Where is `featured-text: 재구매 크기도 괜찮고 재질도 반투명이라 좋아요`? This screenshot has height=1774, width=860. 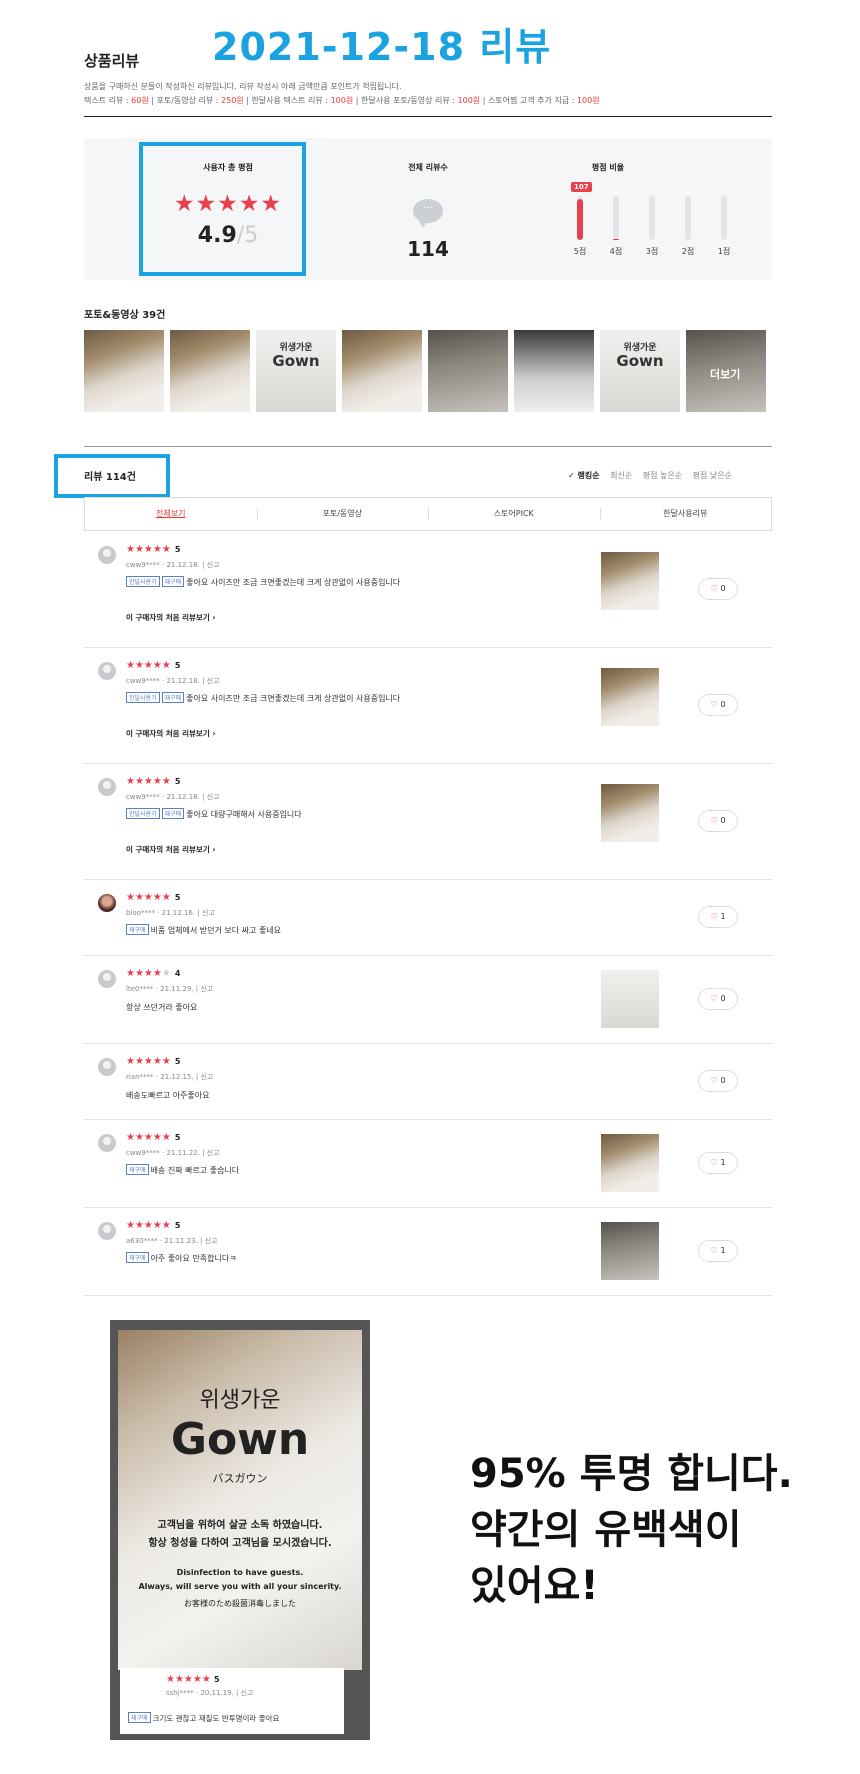
featured-text: 재구매 크기도 괜찮고 재질도 반투명이라 좋아요 is located at coordinates (203, 1718).